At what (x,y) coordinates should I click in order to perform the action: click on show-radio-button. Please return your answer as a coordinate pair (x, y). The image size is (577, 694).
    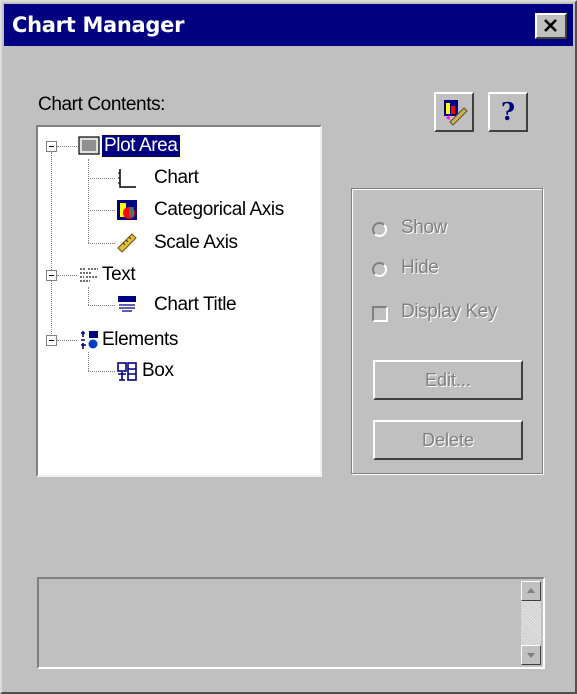
    Looking at the image, I should click on (379, 229).